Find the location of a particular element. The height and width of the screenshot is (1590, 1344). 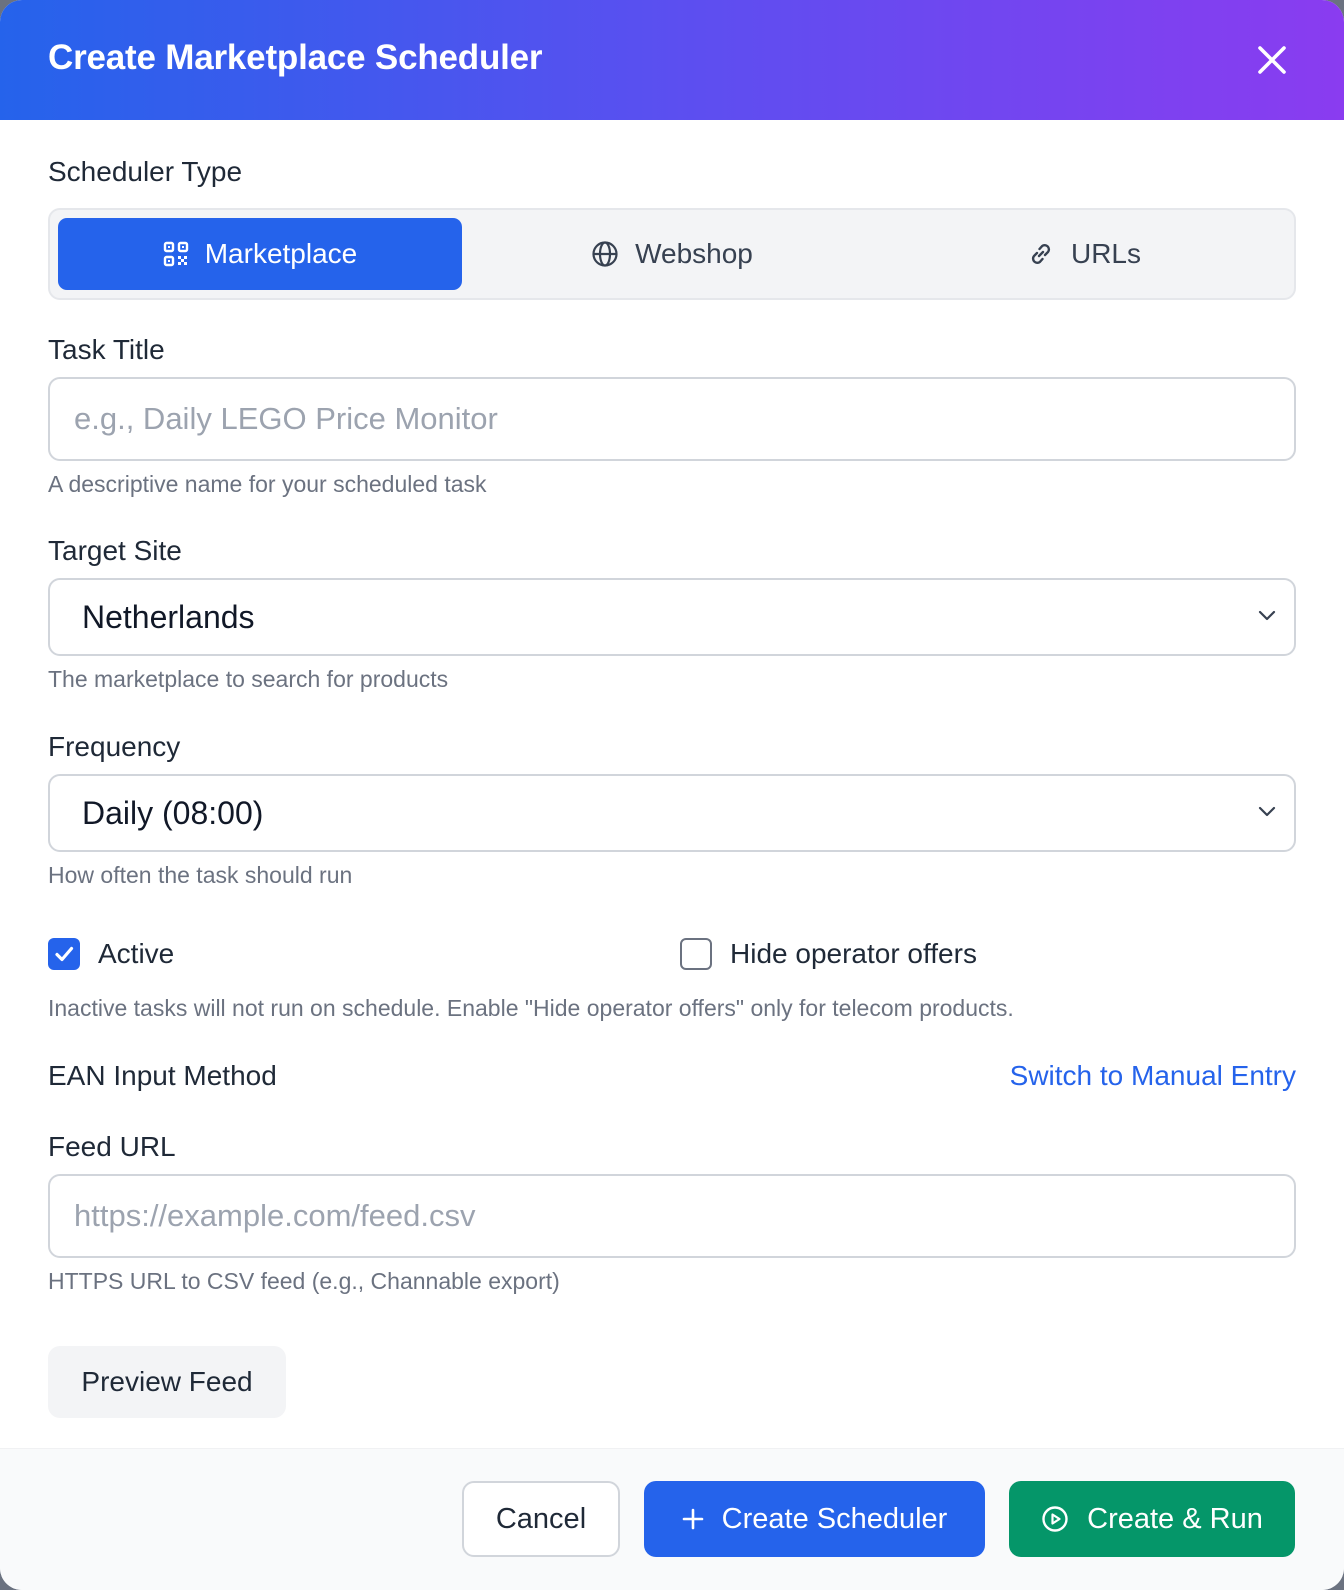

active-checkbox is located at coordinates (64, 954).